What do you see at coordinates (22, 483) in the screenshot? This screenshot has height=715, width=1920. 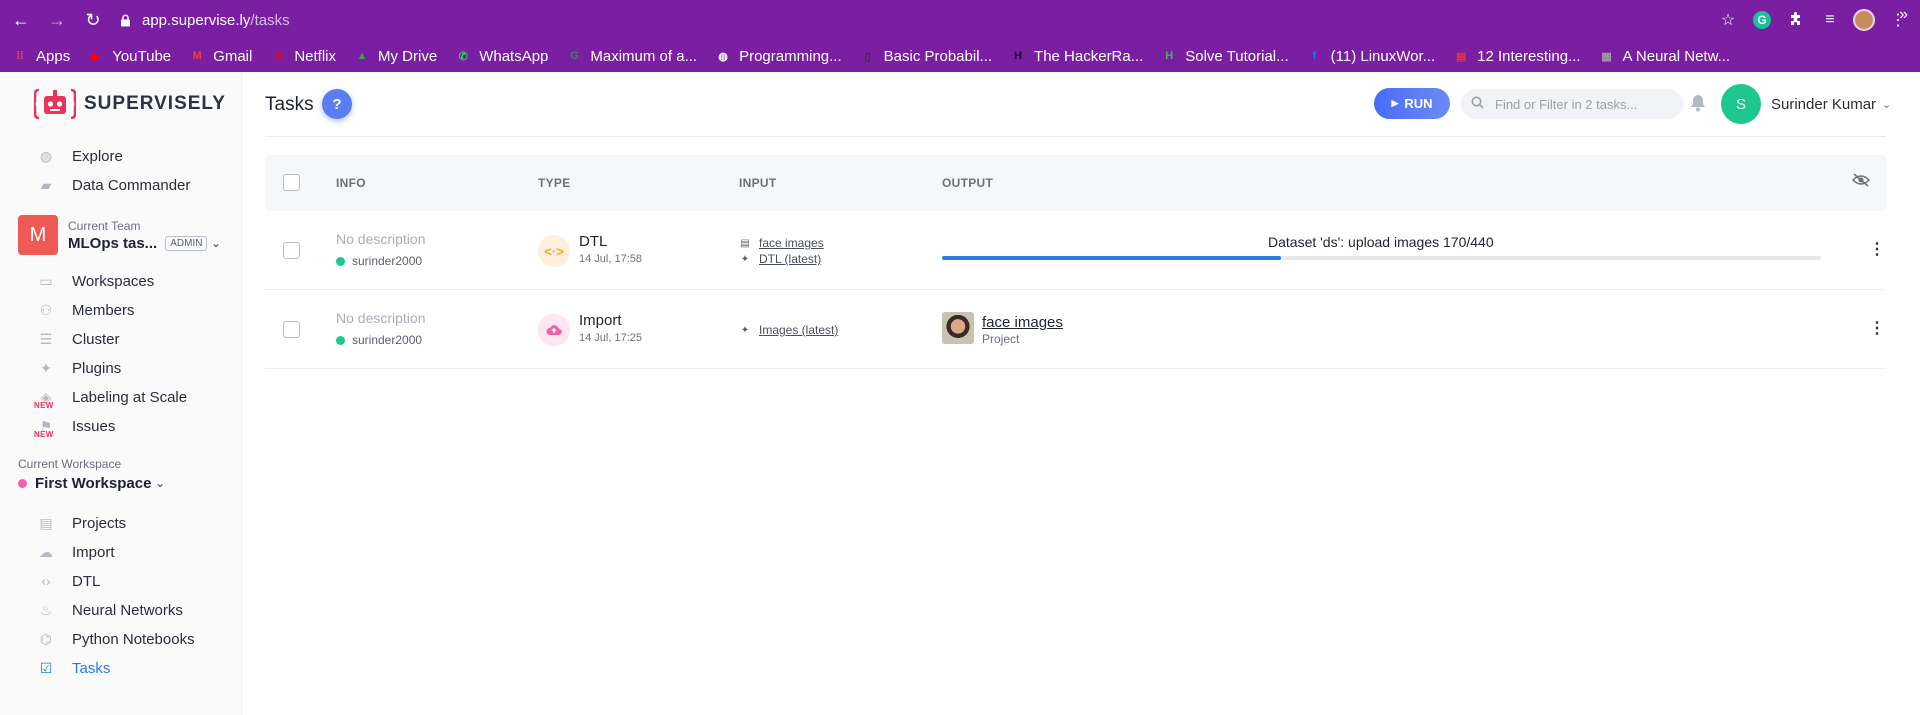 I see `workspace-color-dot` at bounding box center [22, 483].